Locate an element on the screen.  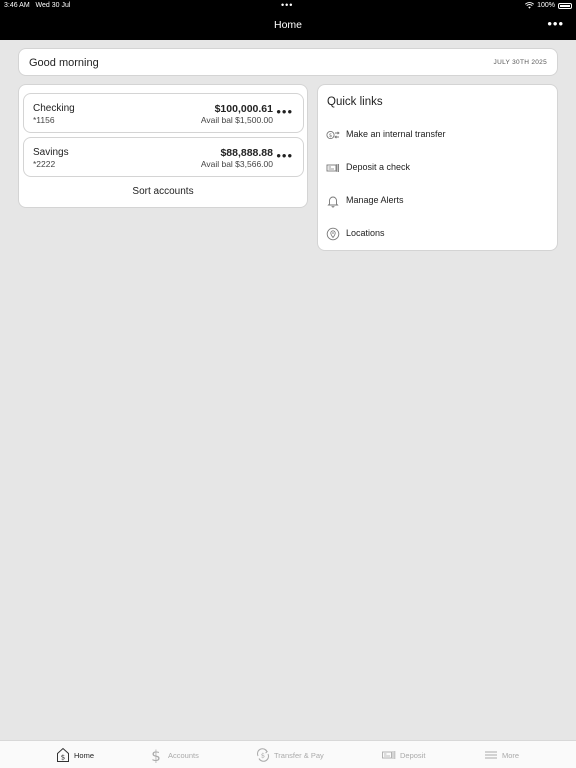
tab-label: Home is located at coordinates (84, 755).